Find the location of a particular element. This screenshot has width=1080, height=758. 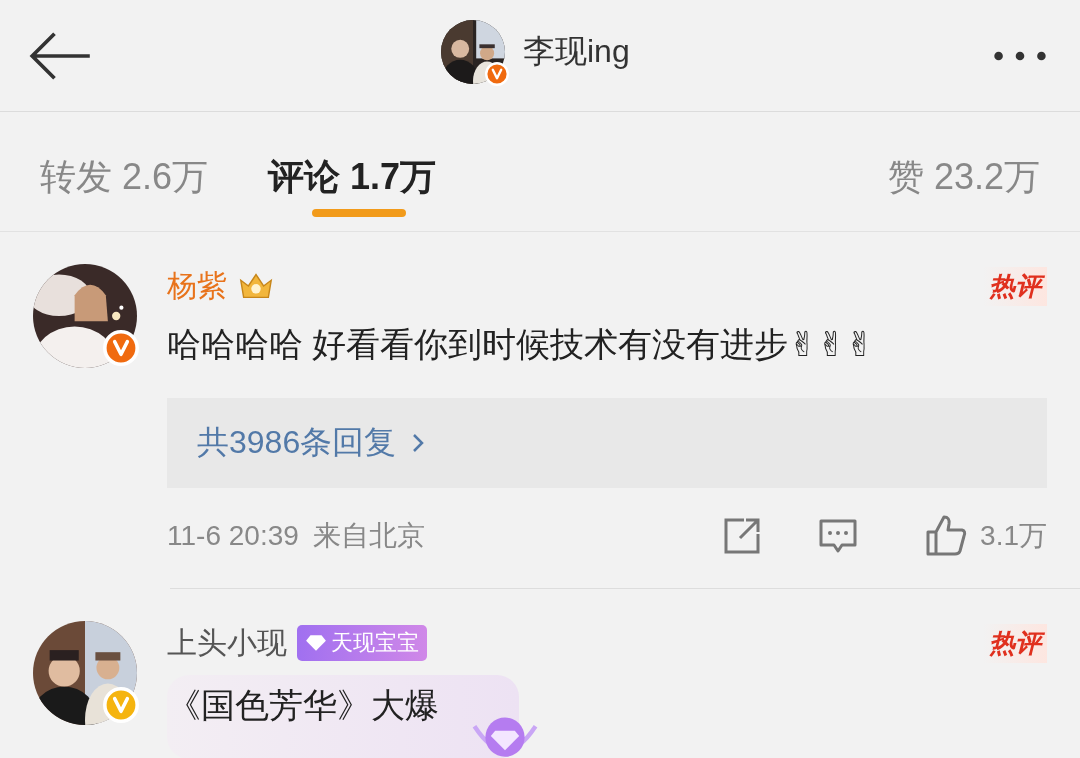

diamond-icon is located at coordinates (316, 643).